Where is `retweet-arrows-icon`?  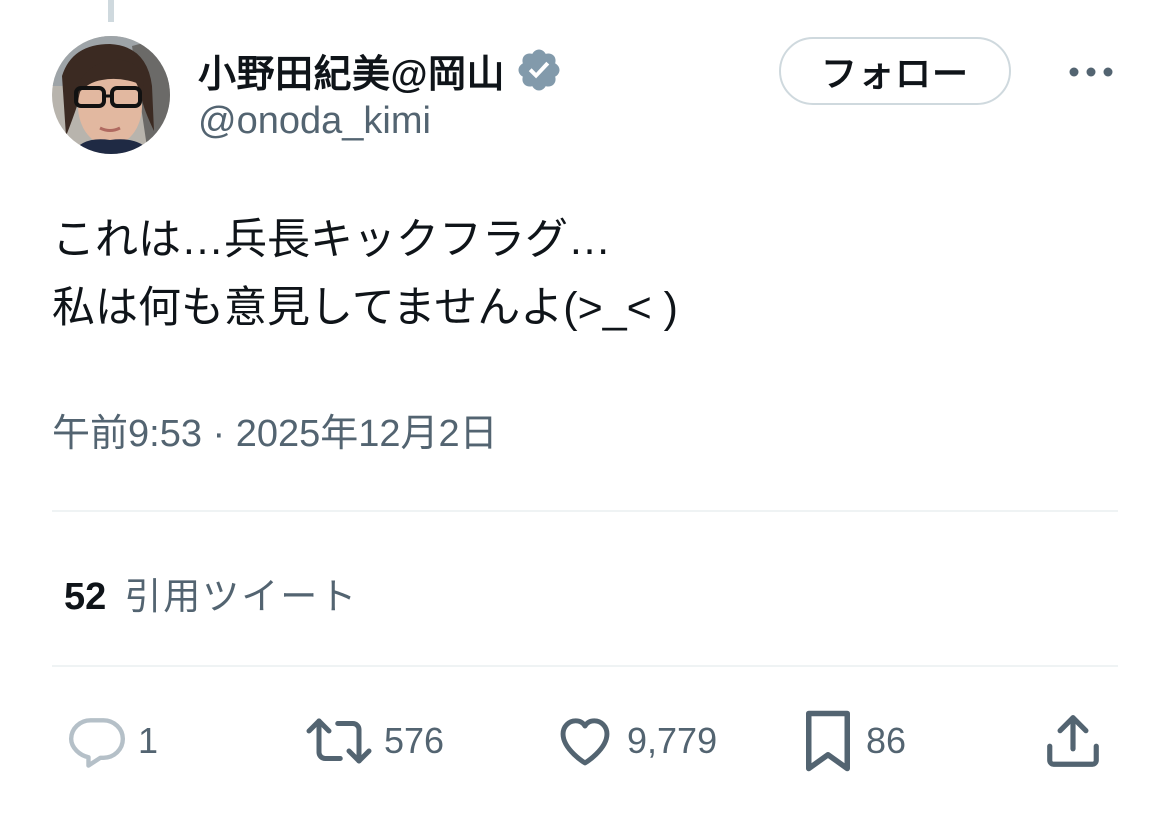
retweet-arrows-icon is located at coordinates (339, 741).